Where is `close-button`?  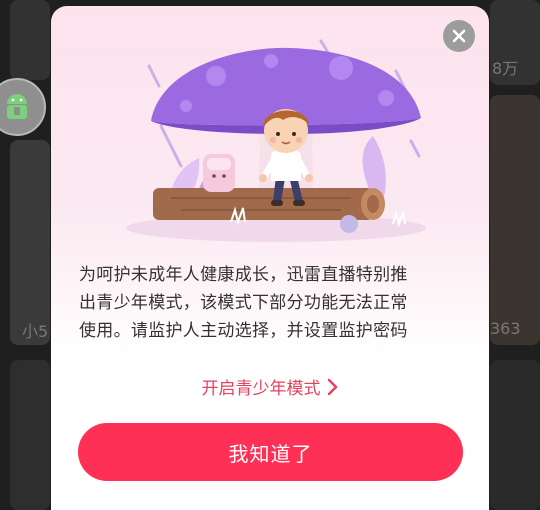 close-button is located at coordinates (459, 36).